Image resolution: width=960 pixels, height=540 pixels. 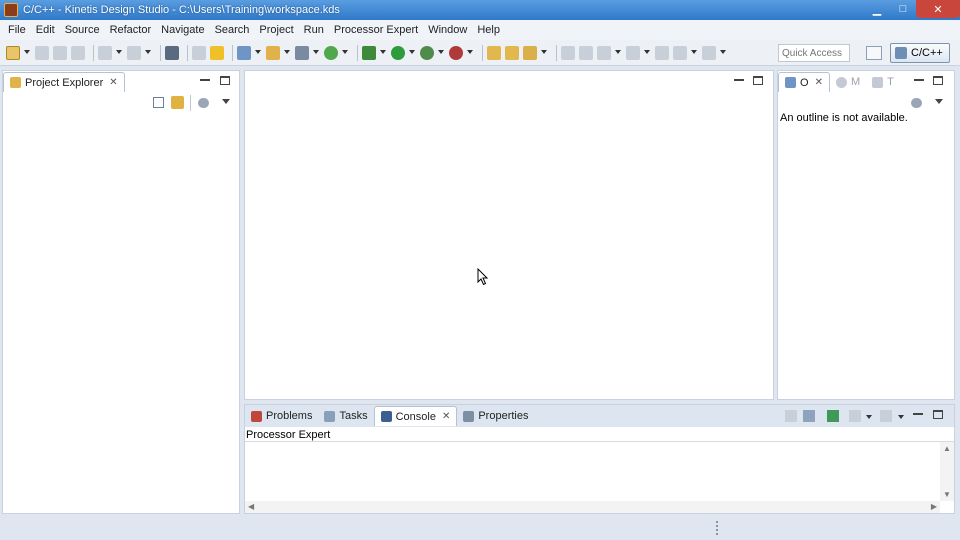 I want to click on new-folder-icon, so click(x=273, y=52).